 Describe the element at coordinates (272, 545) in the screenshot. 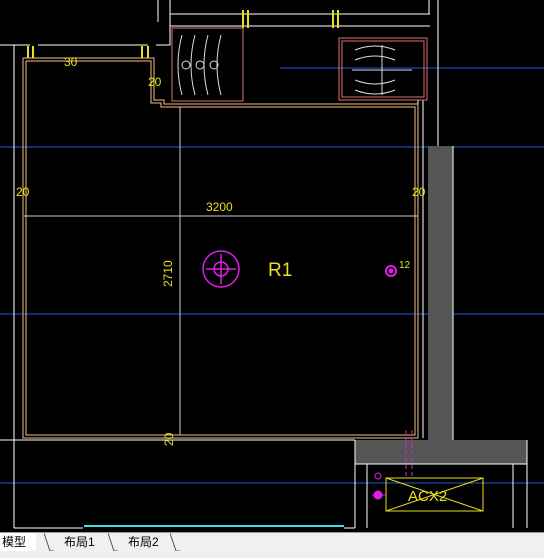

I see `layout-tab-bar: 模型 布局1 布局2` at that location.